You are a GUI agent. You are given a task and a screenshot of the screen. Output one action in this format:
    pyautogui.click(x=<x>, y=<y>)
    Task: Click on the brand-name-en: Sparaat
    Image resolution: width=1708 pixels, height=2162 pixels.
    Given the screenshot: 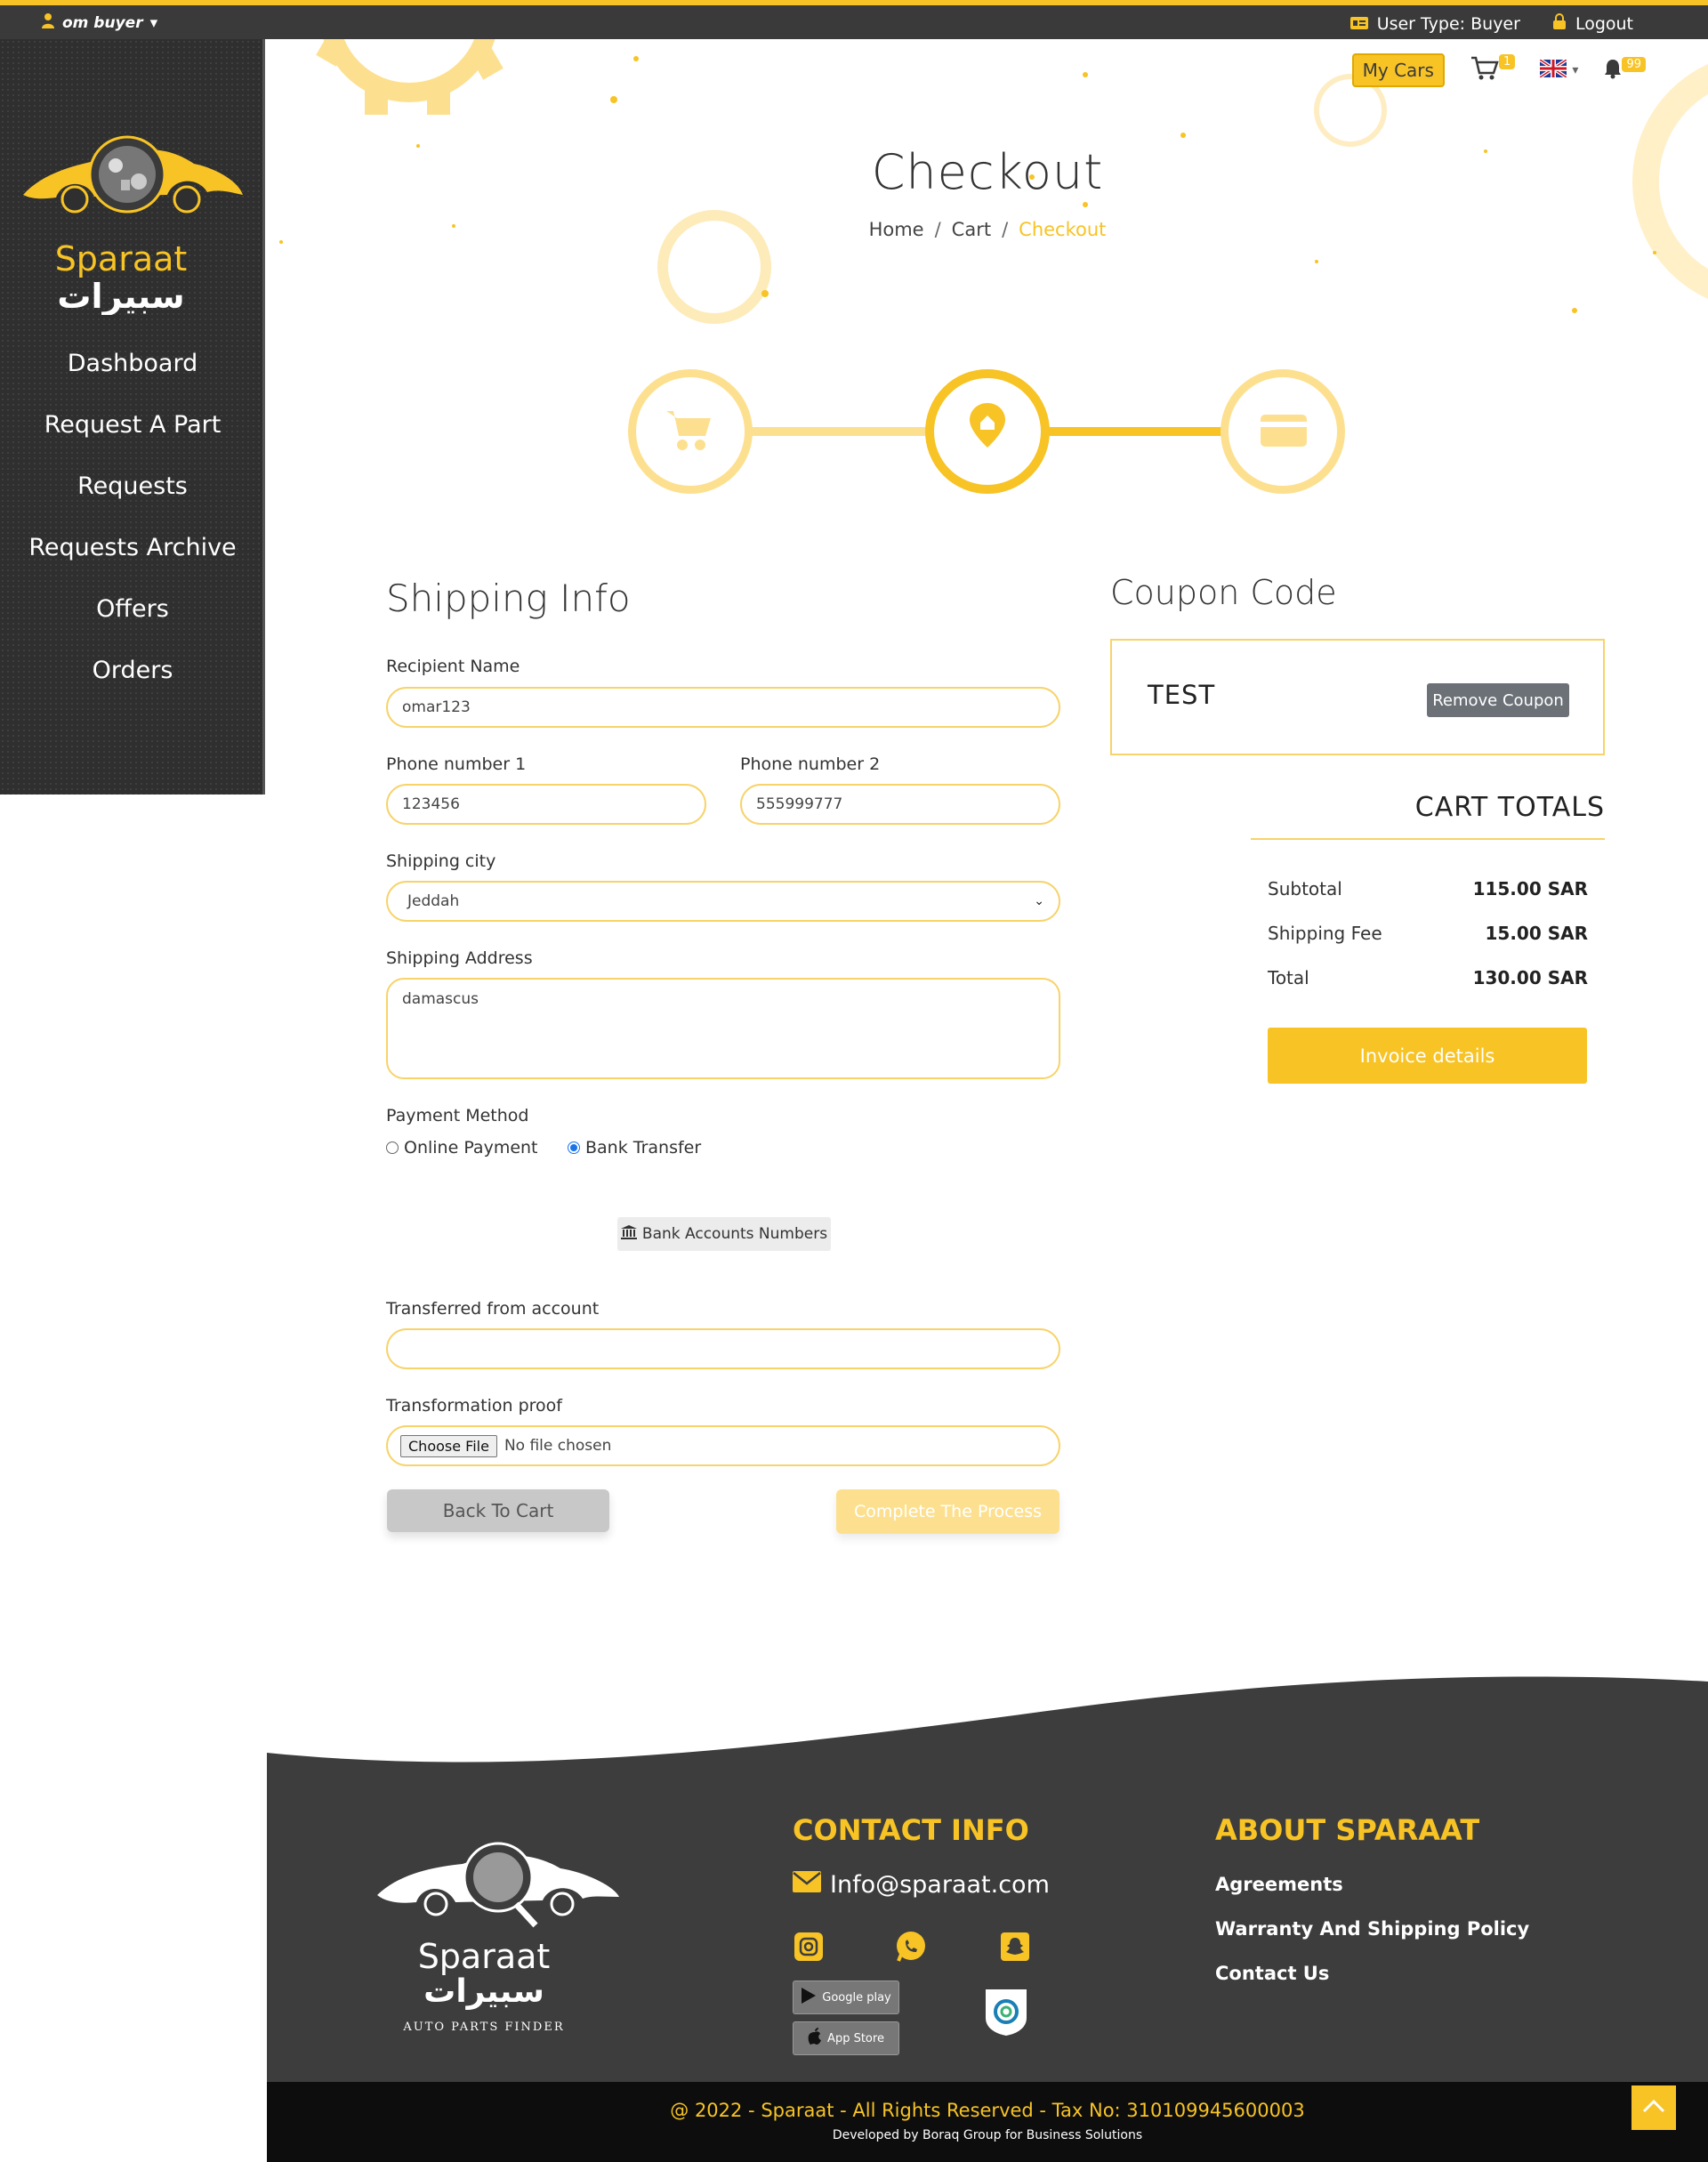 What is the action you would take?
    pyautogui.click(x=121, y=259)
    